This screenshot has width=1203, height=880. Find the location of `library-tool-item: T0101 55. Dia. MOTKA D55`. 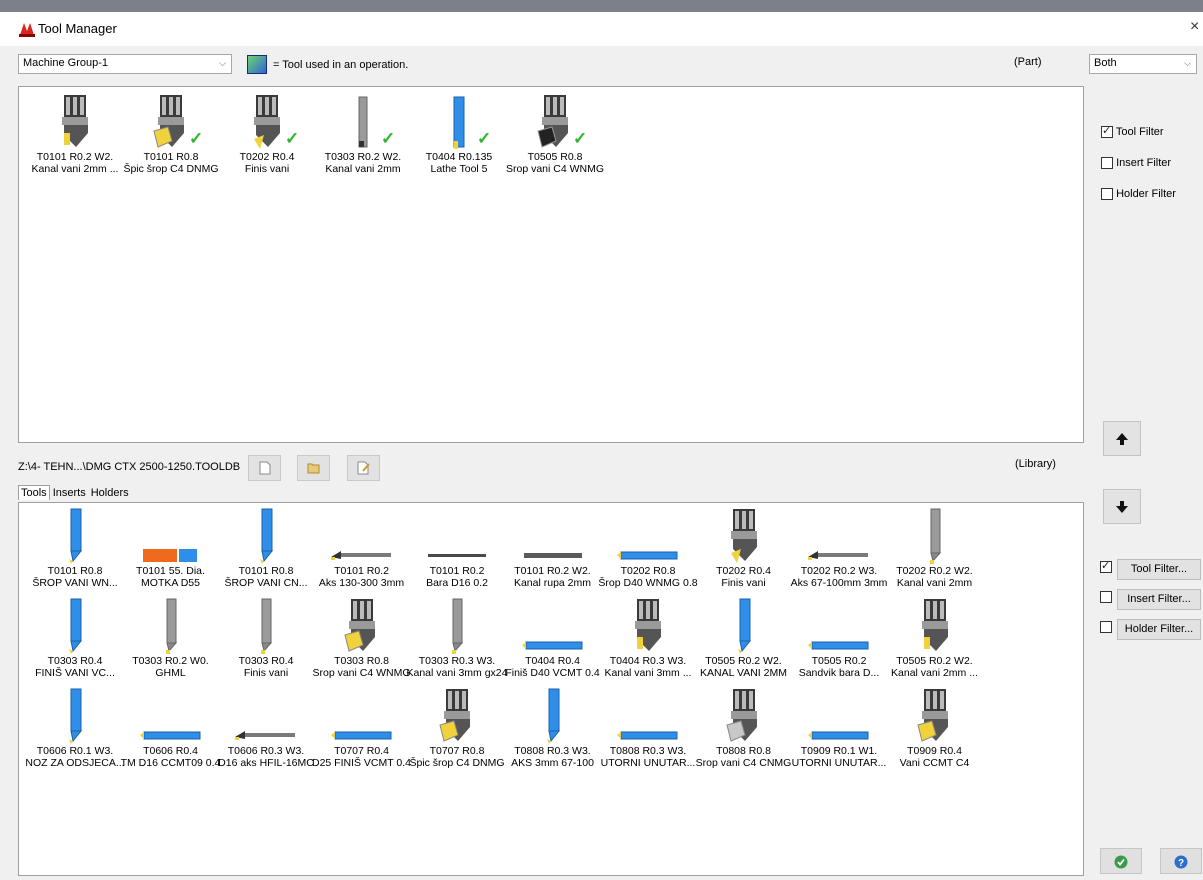

library-tool-item: T0101 55. Dia. MOTKA D55 is located at coordinates (171, 548).